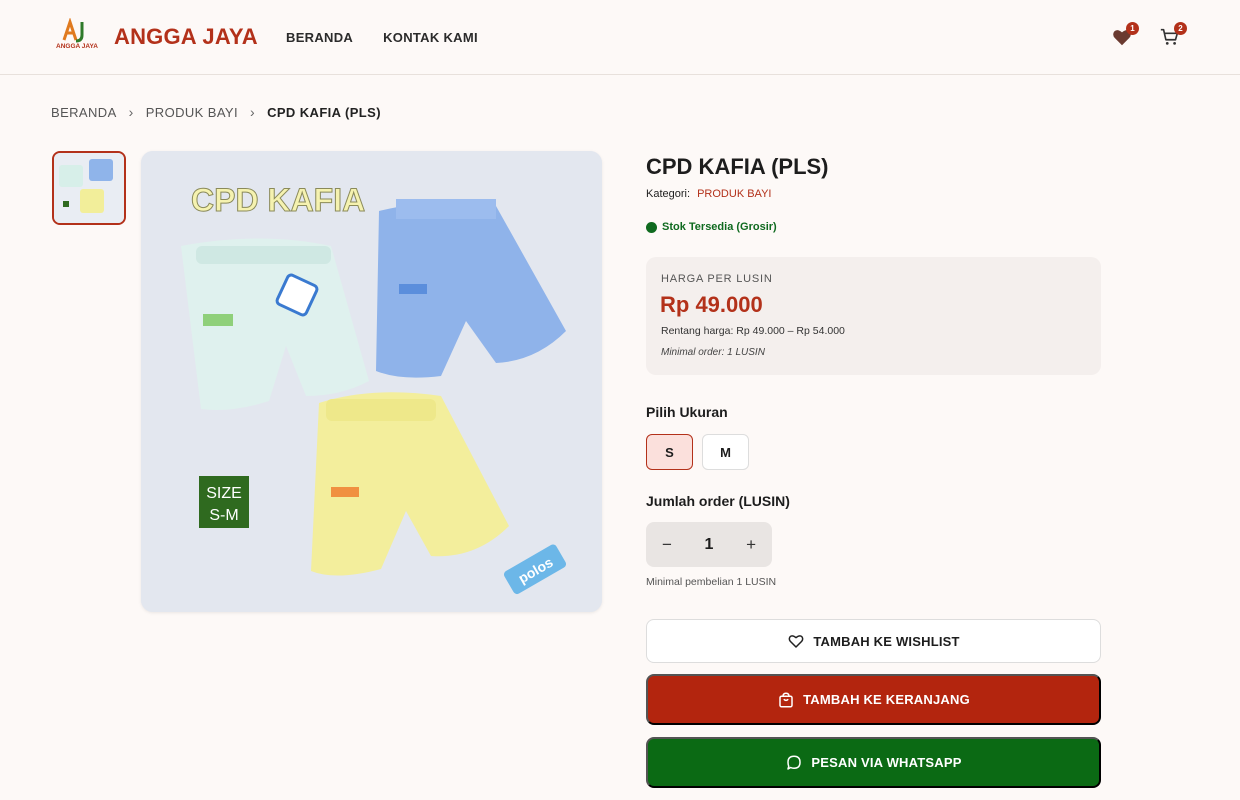 This screenshot has height=800, width=1240. What do you see at coordinates (278, 200) in the screenshot?
I see `svg-text: CPD KAFIA` at bounding box center [278, 200].